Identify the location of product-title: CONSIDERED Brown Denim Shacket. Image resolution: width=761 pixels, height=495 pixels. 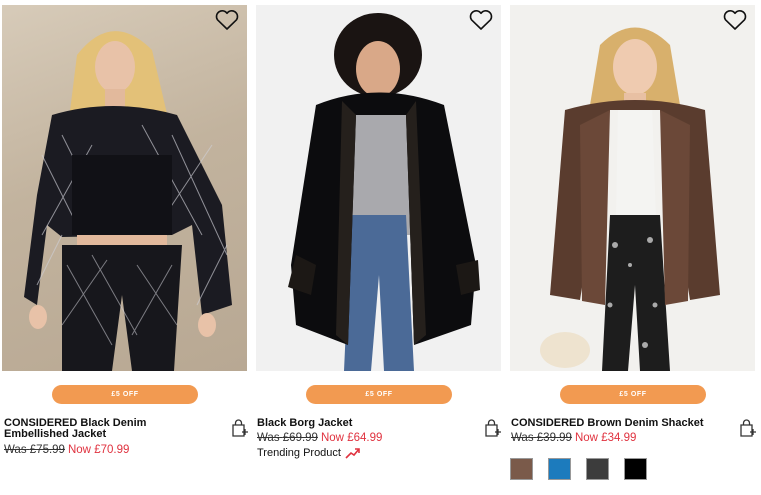
(616, 423).